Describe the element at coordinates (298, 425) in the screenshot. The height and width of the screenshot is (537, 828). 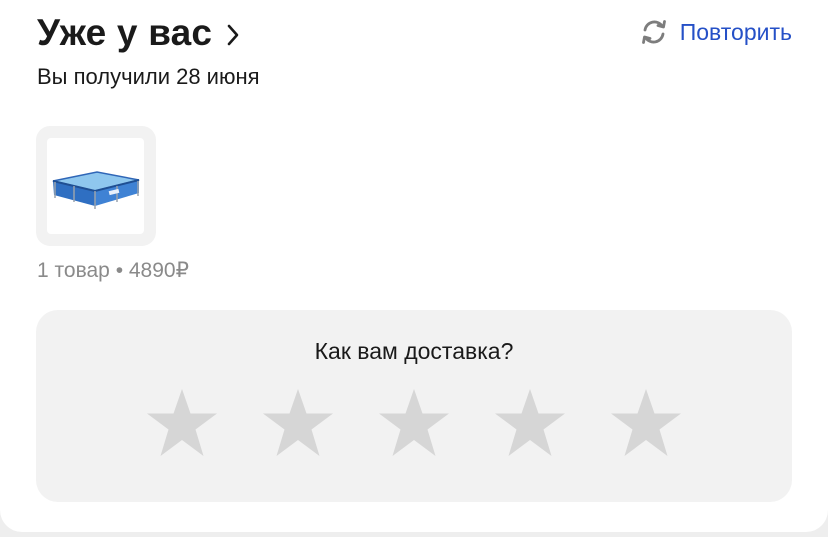
I see `star-2-icon` at that location.